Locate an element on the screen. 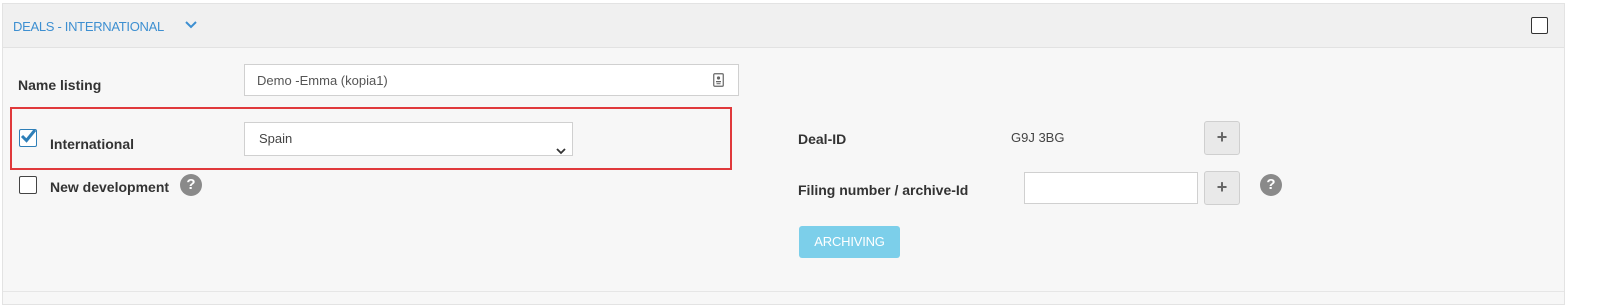 The width and height of the screenshot is (1599, 308). section-select-checkbox is located at coordinates (1539, 25).